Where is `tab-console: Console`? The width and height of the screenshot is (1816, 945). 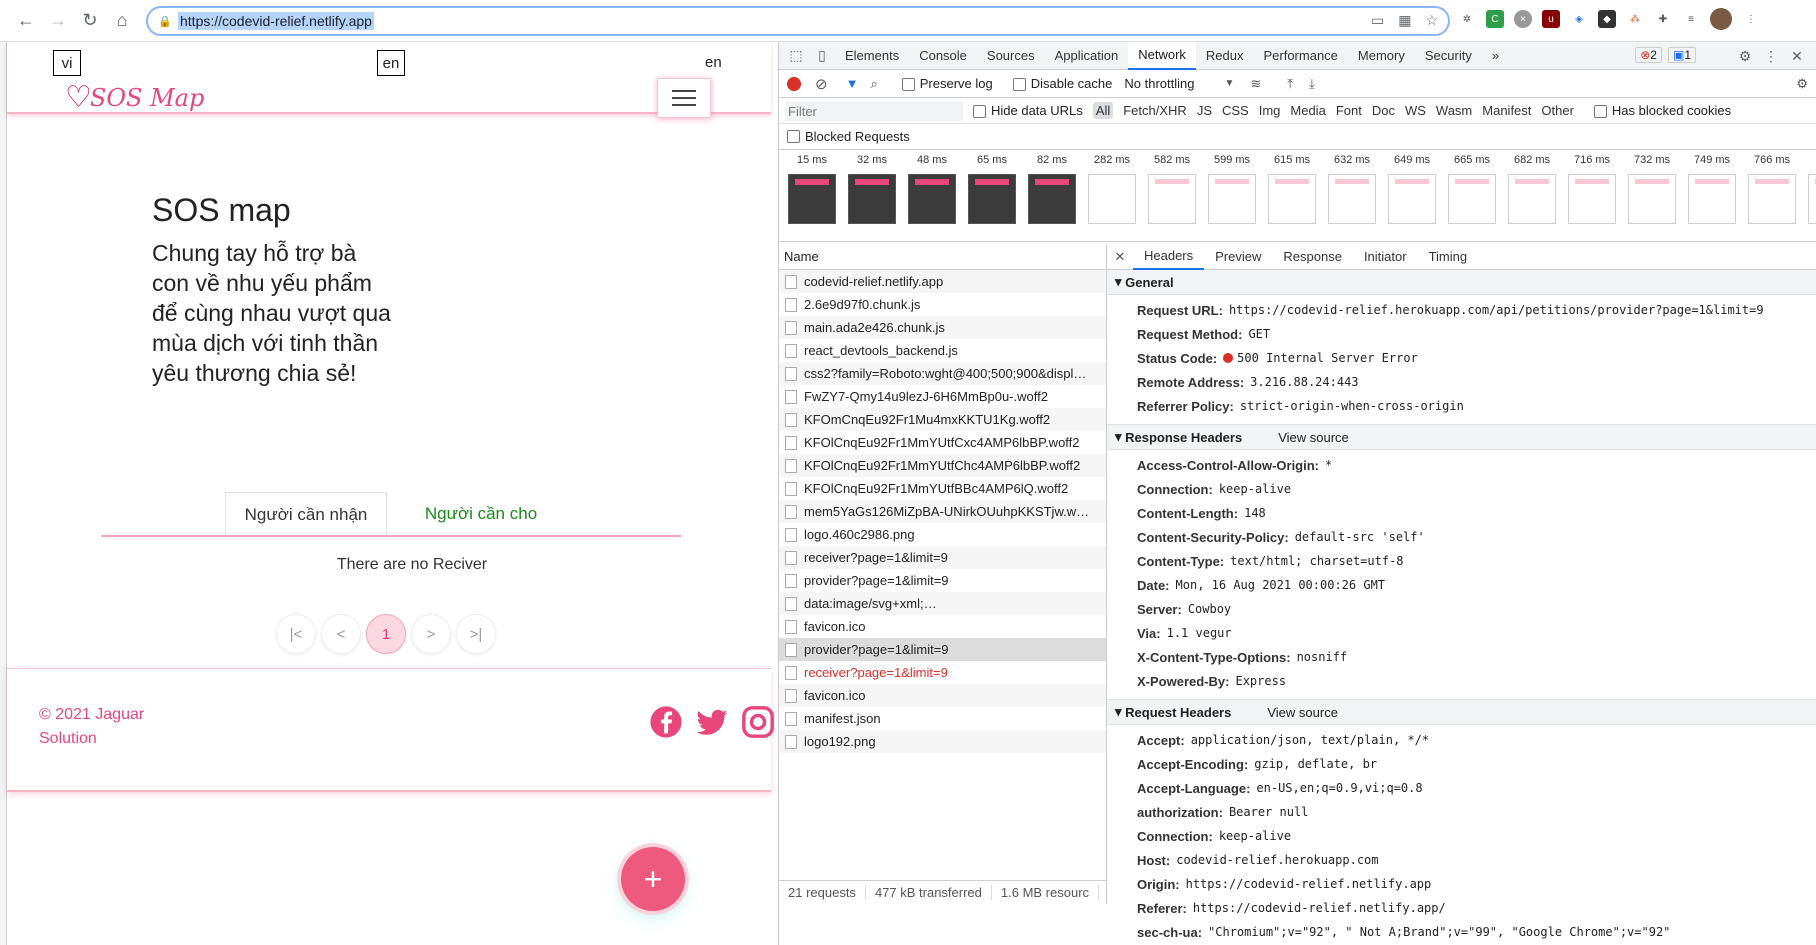 tab-console: Console is located at coordinates (943, 56).